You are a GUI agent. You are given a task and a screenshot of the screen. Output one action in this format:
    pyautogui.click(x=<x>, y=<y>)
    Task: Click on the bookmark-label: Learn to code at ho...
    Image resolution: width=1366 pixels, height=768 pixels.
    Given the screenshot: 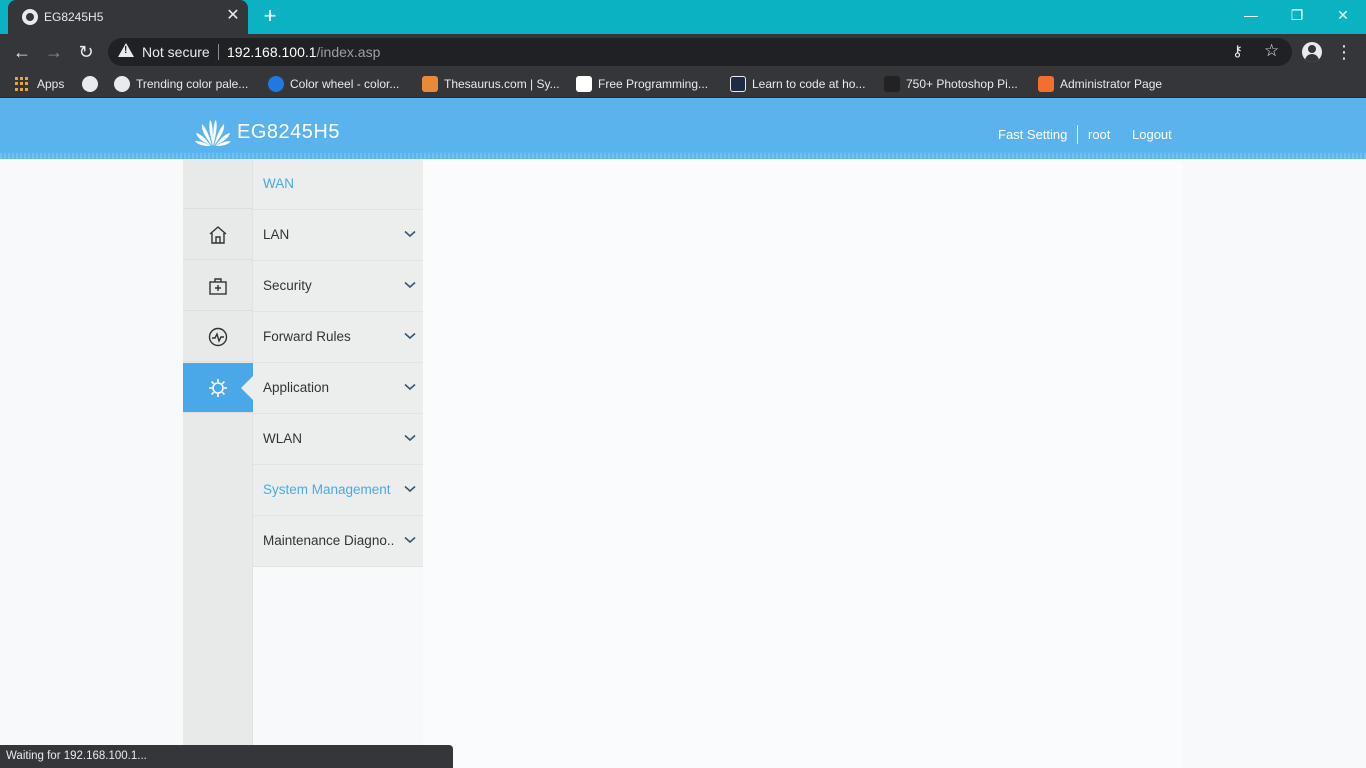 What is the action you would take?
    pyautogui.click(x=809, y=84)
    